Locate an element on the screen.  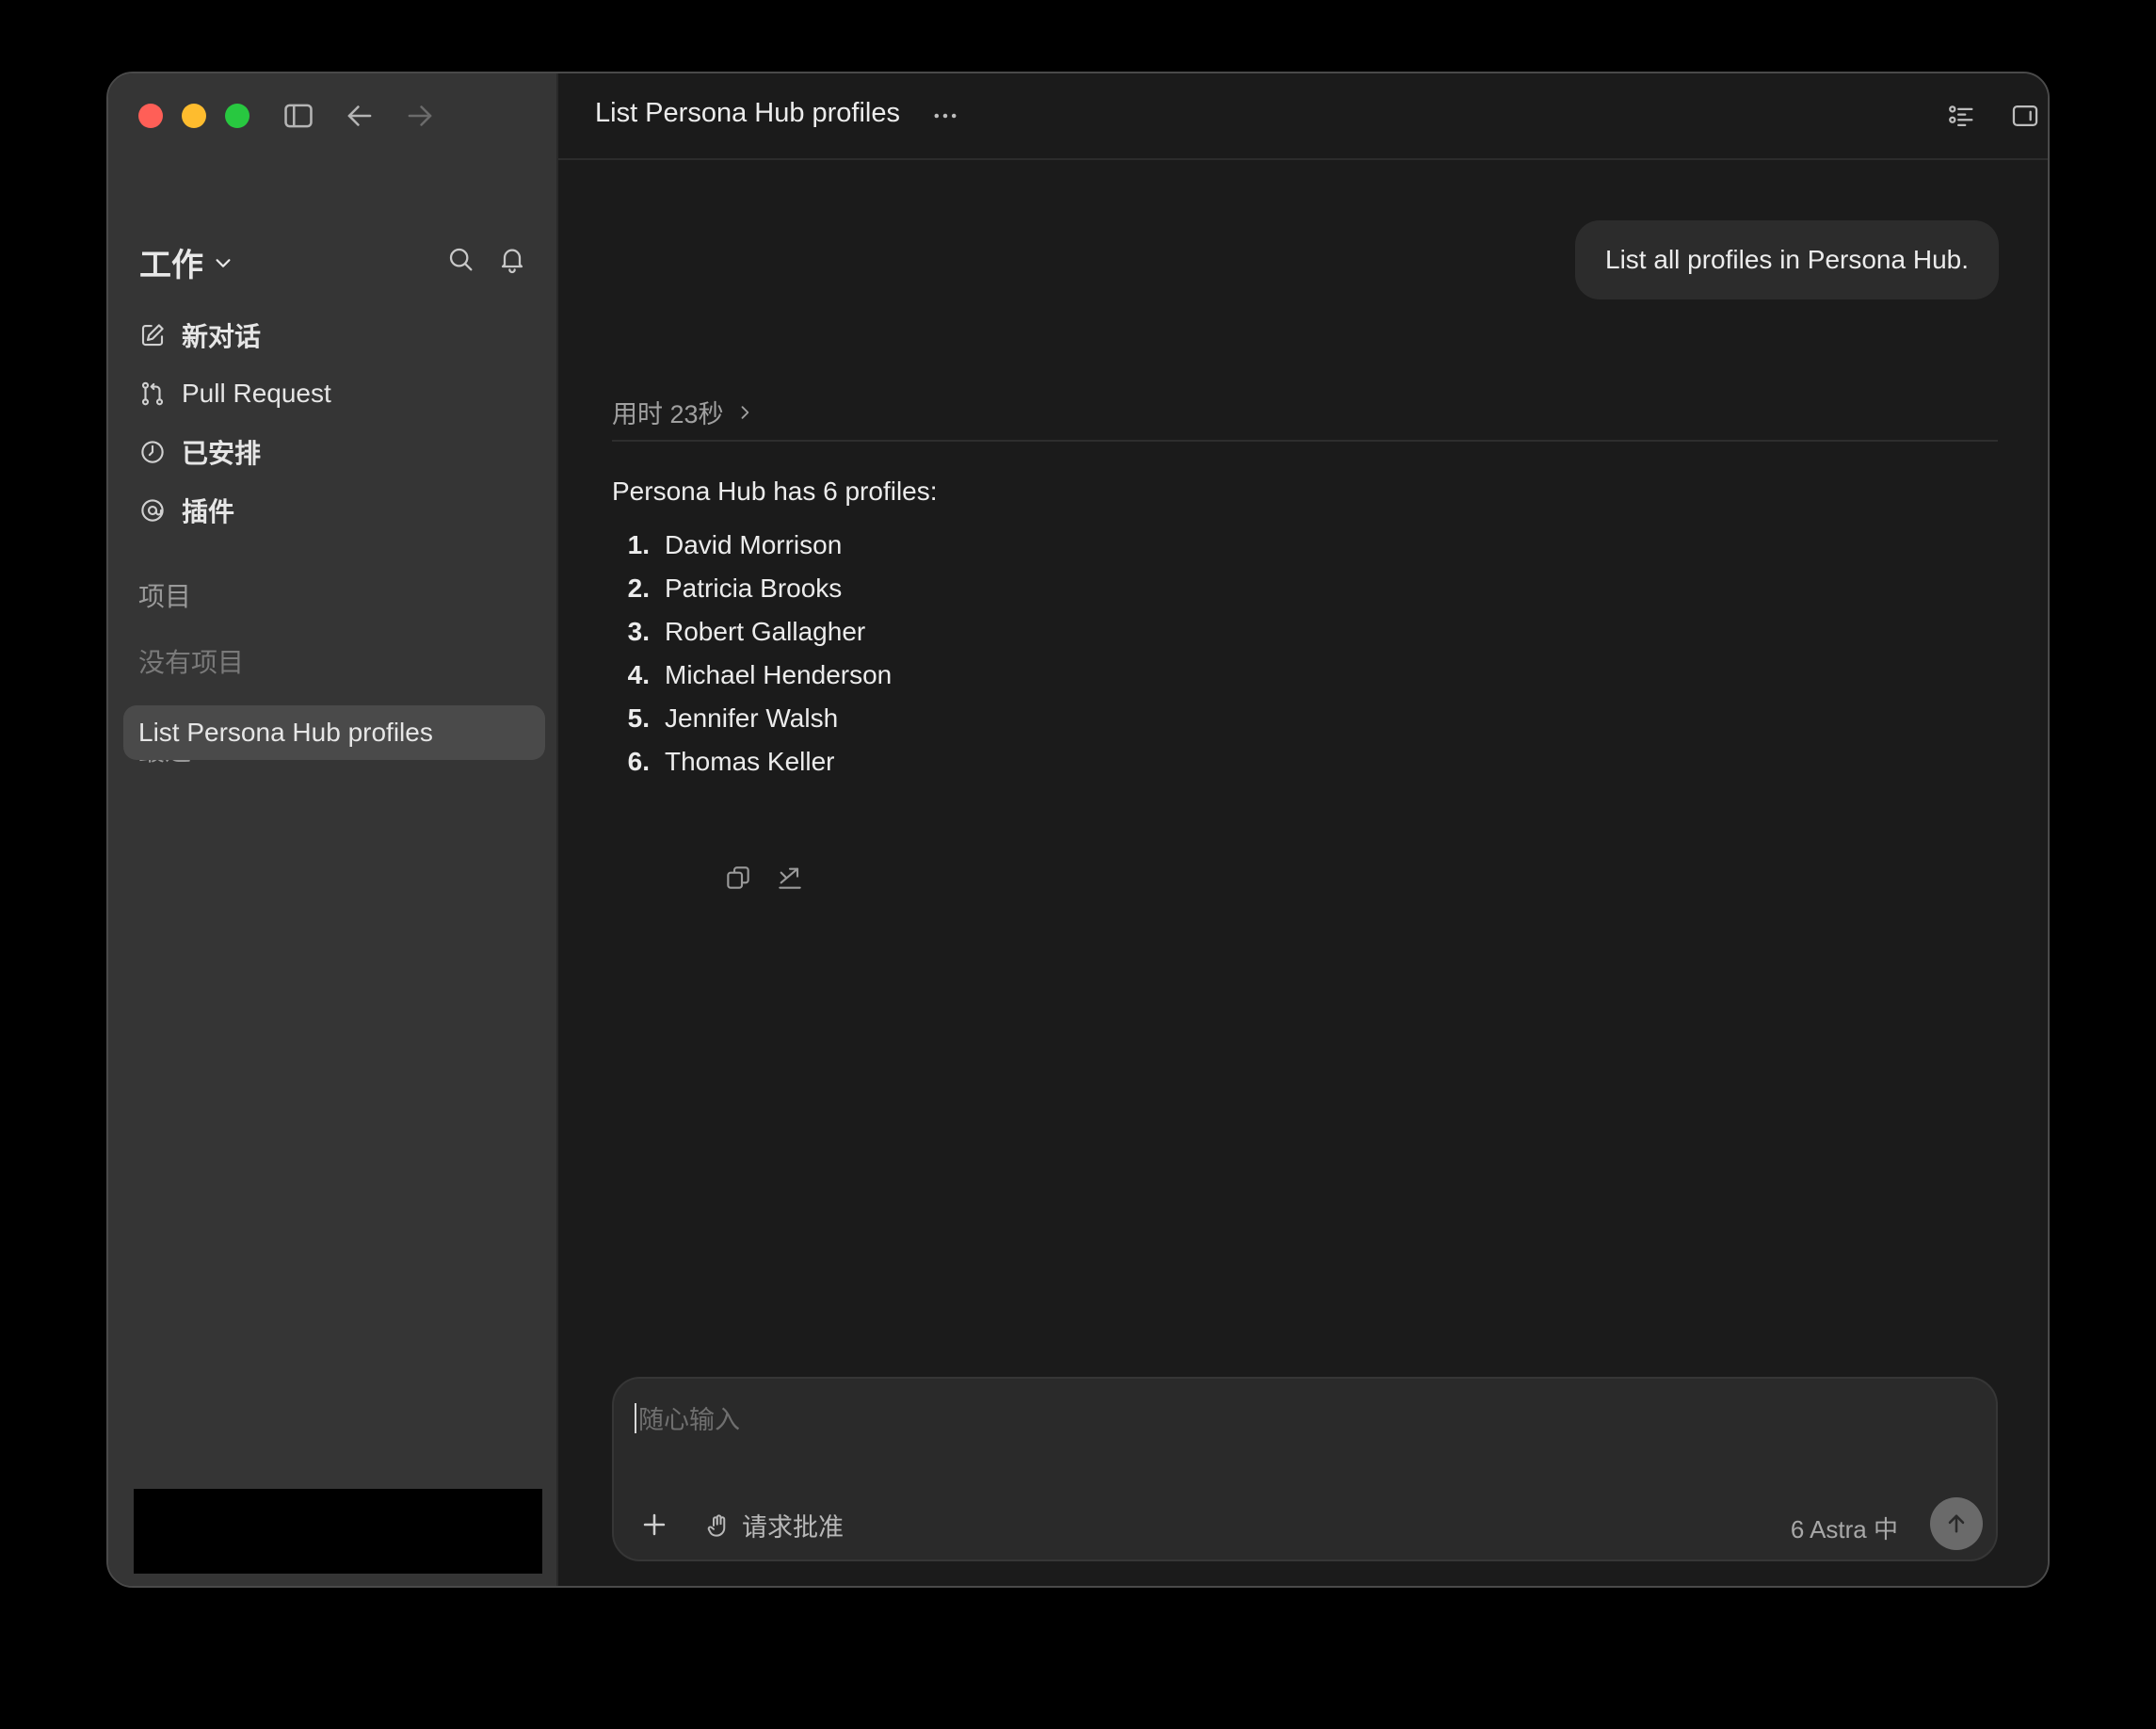
nav-label: 新对话 is located at coordinates (222, 336).